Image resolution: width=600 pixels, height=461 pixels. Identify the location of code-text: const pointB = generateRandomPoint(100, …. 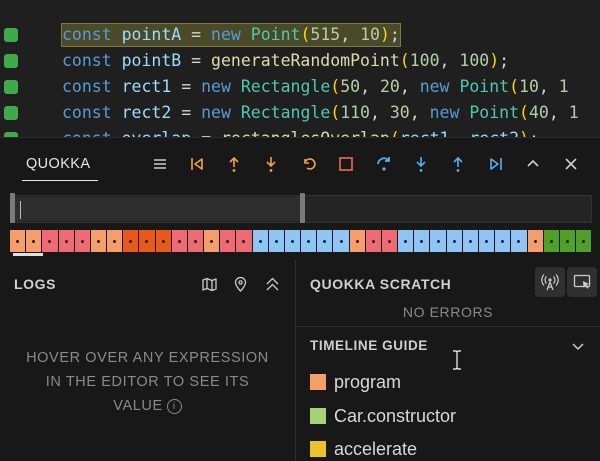
(285, 61).